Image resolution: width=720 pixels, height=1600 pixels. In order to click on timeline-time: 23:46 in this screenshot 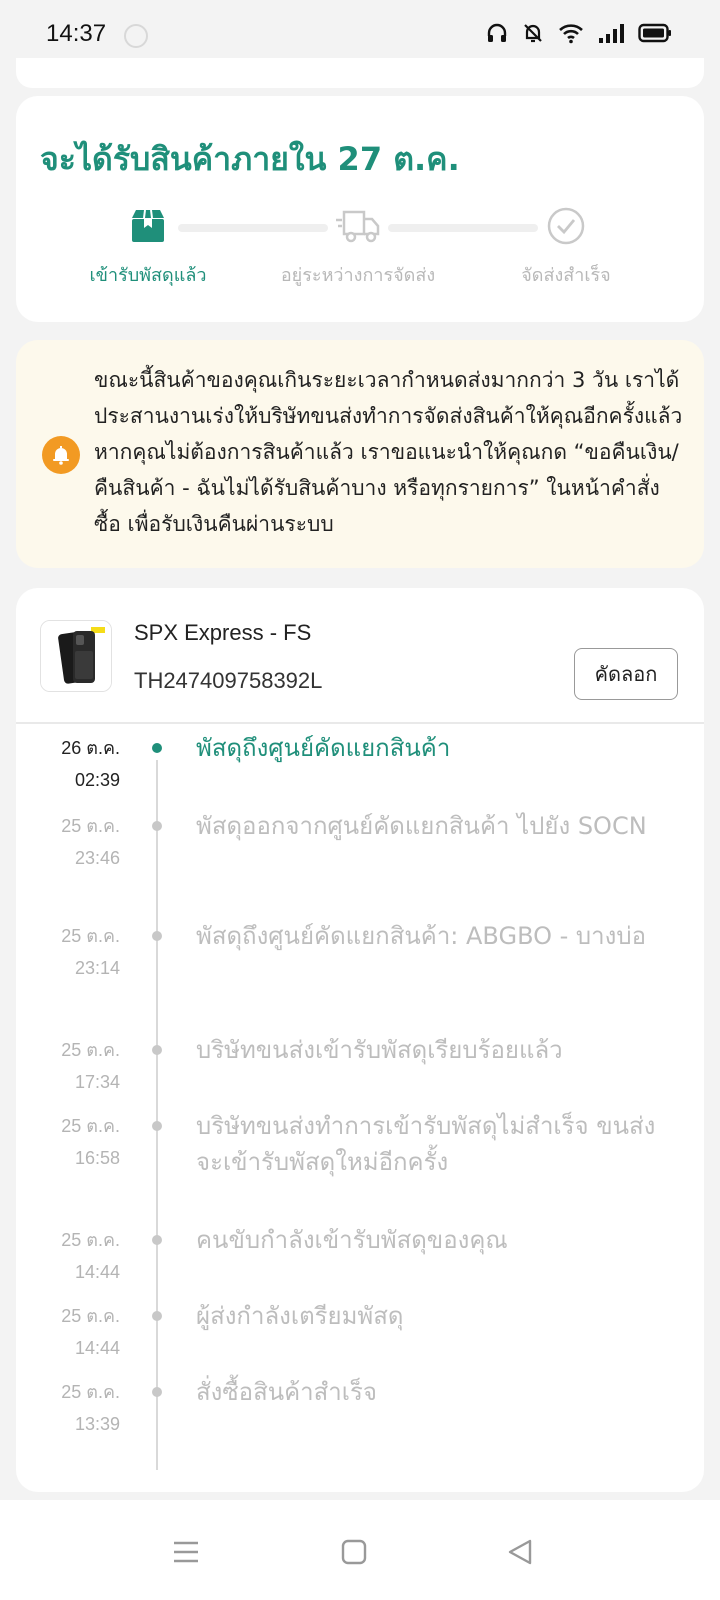, I will do `click(97, 858)`.